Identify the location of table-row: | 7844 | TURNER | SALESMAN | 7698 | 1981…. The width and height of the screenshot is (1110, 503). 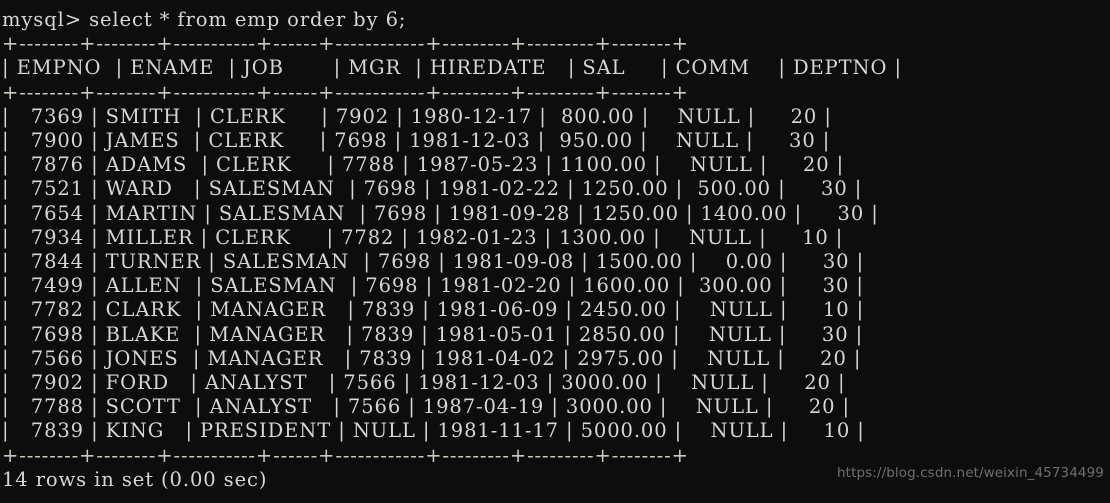
(433, 262).